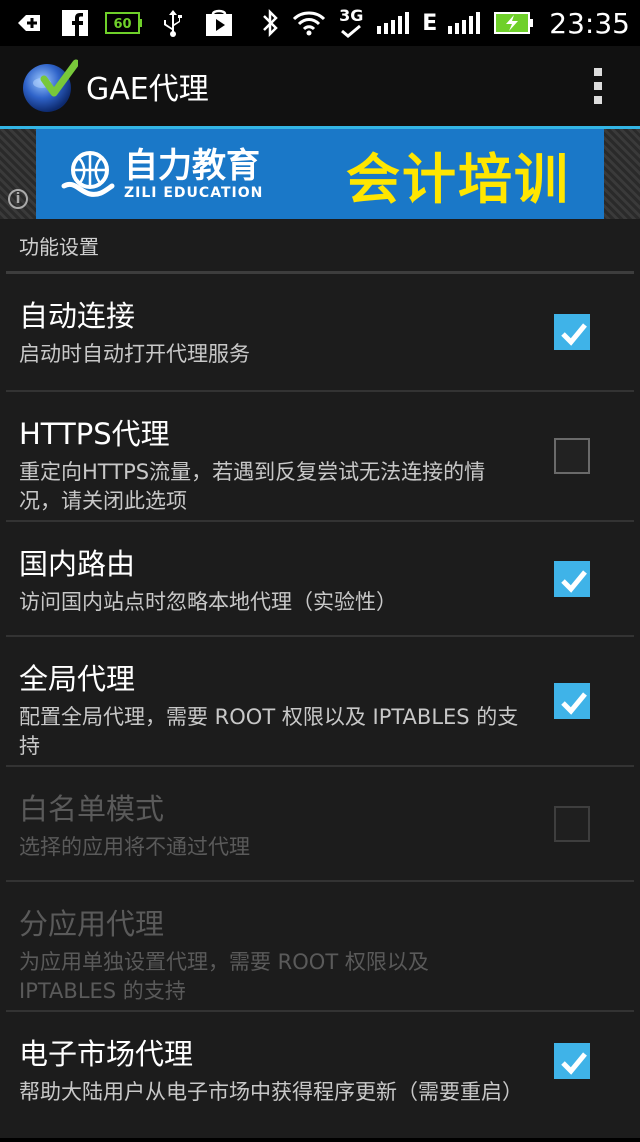  What do you see at coordinates (430, 23) in the screenshot?
I see `network-type-label: E` at bounding box center [430, 23].